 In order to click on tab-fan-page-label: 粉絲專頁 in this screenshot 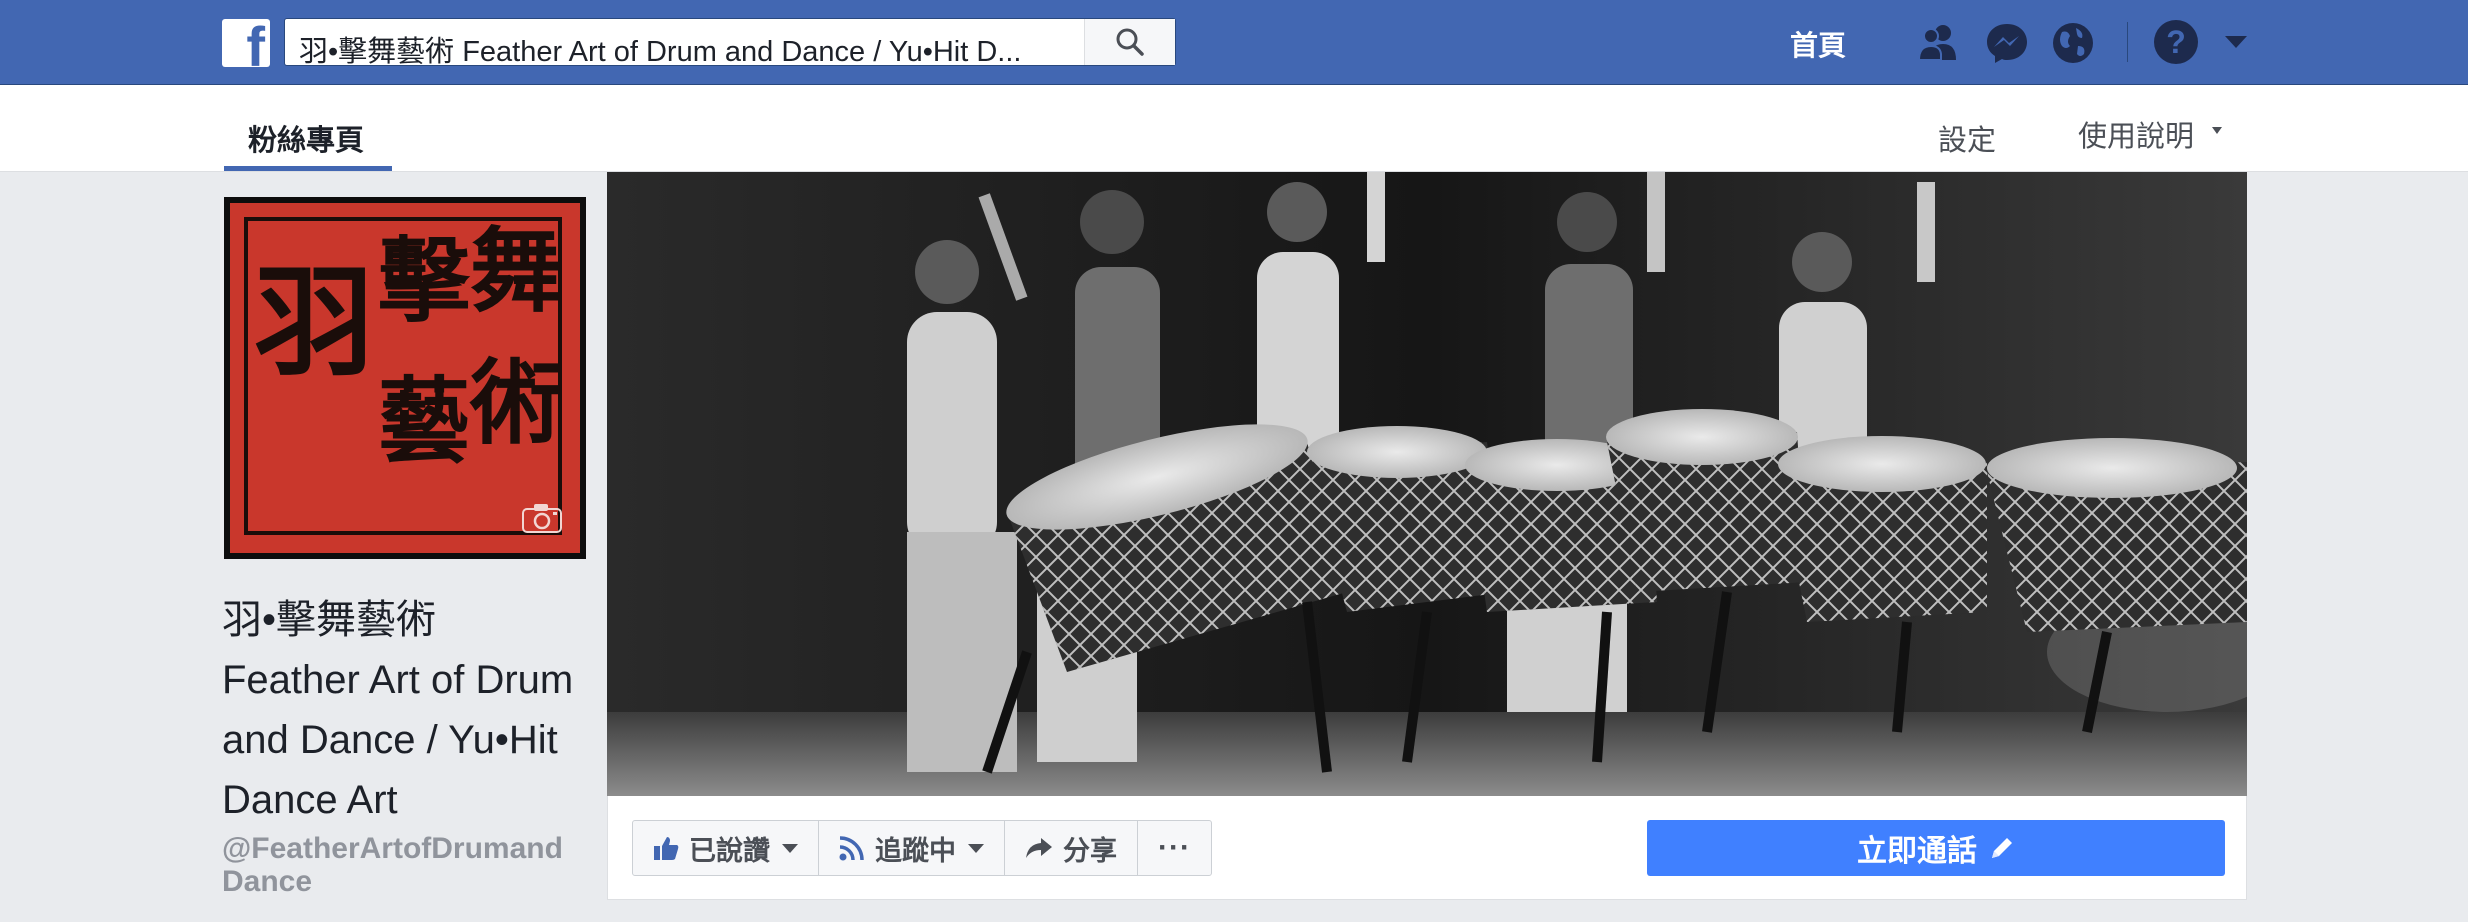, I will do `click(306, 141)`.